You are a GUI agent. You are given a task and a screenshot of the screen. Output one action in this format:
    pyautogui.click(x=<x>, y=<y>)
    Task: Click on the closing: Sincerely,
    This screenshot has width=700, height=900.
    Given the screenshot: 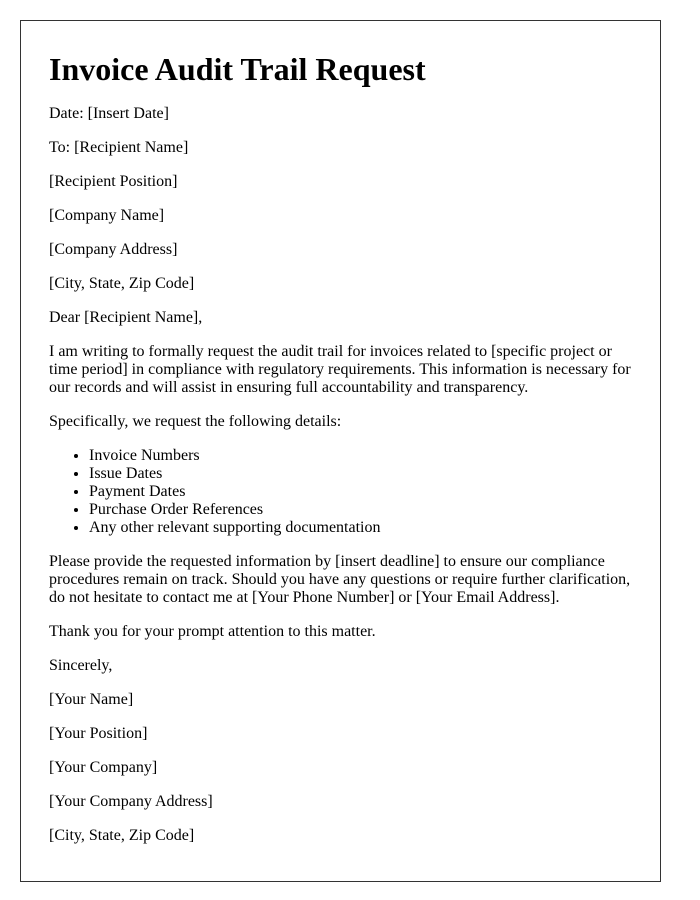 What is the action you would take?
    pyautogui.click(x=81, y=665)
    